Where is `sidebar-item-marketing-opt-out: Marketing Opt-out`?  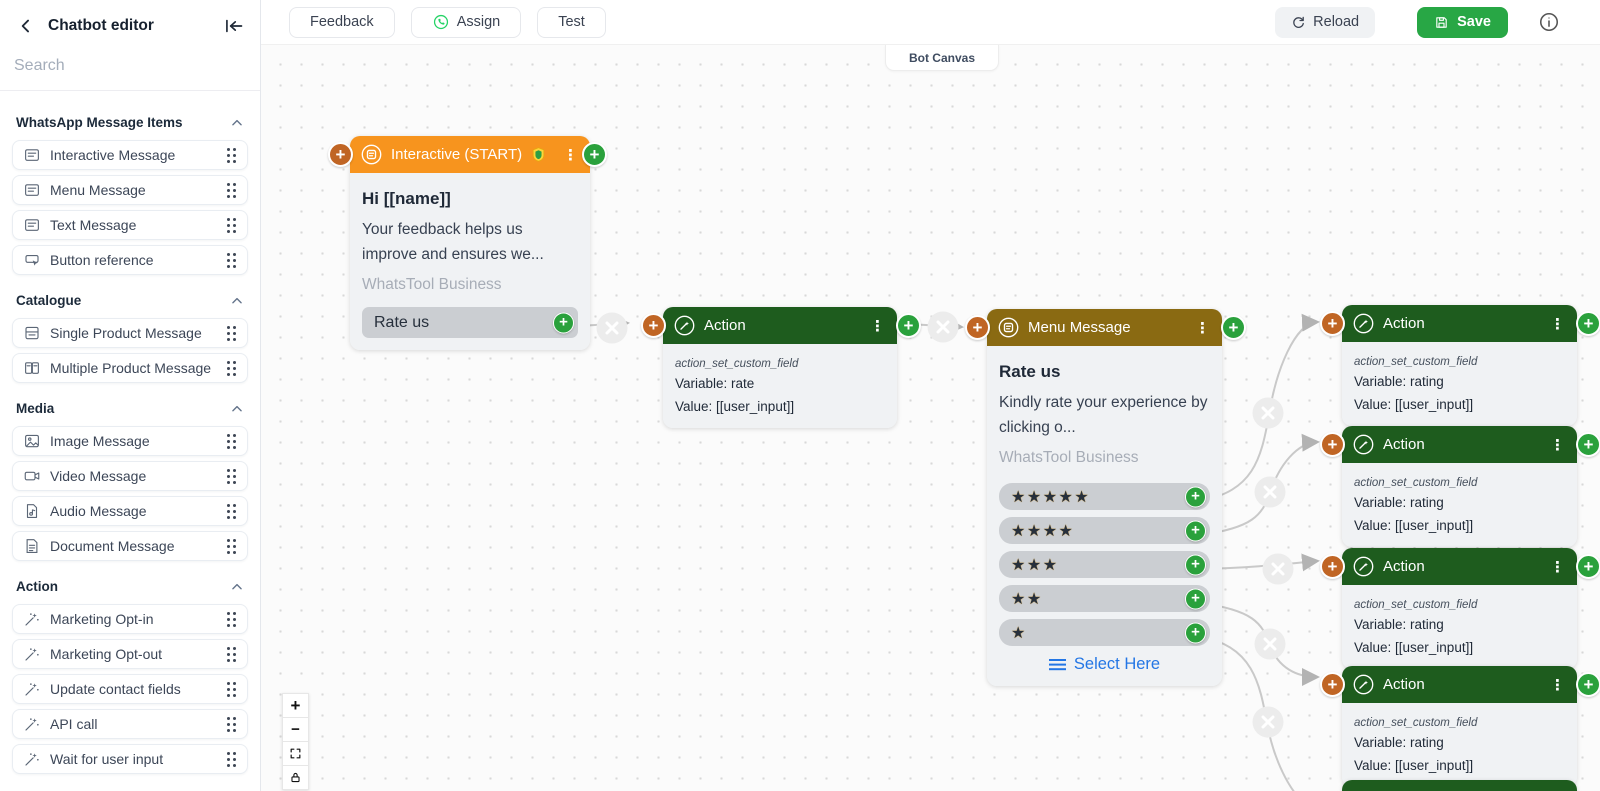
sidebar-item-marketing-opt-out: Marketing Opt-out is located at coordinates (130, 654).